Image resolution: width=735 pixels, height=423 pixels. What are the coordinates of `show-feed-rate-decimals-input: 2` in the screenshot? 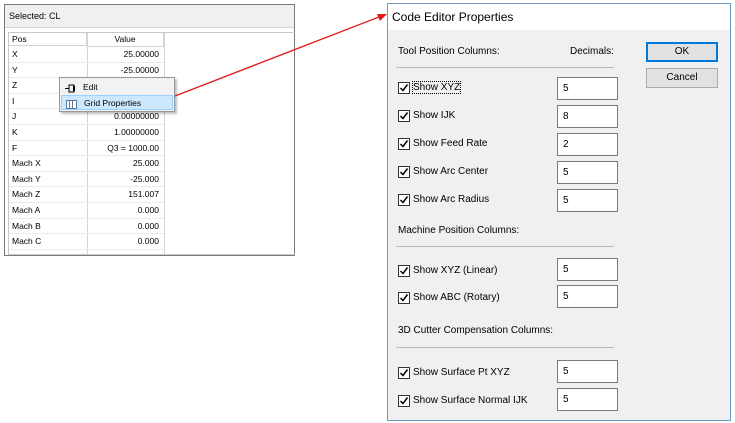 It's located at (587, 144).